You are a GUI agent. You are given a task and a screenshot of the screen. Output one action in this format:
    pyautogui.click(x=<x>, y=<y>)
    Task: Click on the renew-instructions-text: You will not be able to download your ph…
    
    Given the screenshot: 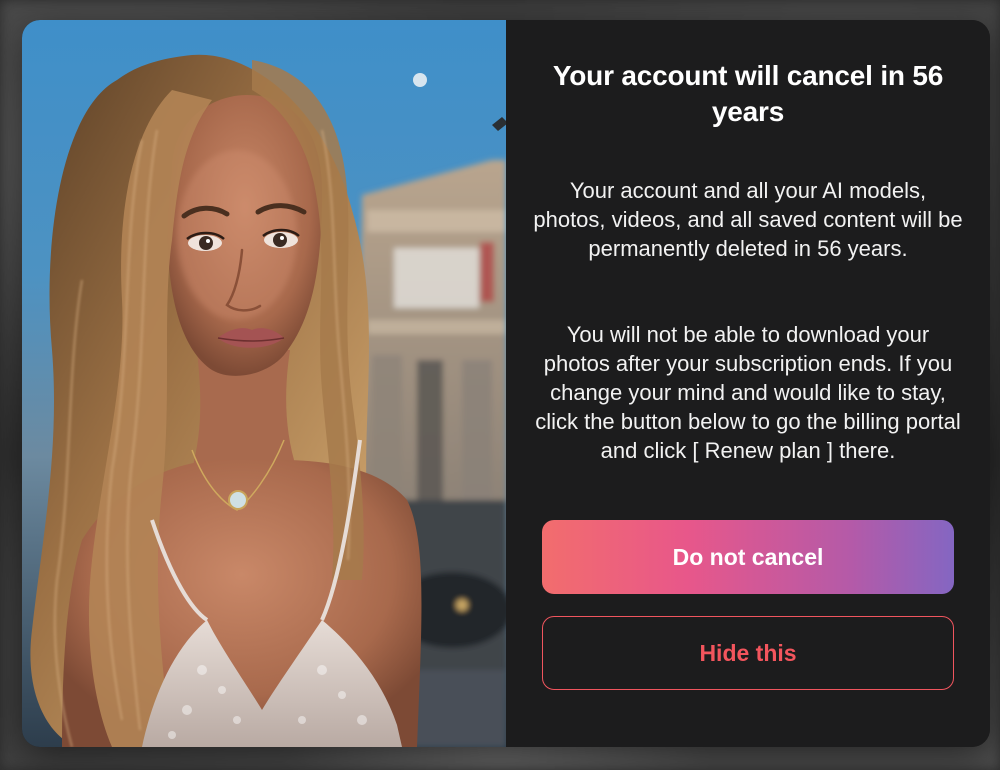 What is the action you would take?
    pyautogui.click(x=748, y=392)
    